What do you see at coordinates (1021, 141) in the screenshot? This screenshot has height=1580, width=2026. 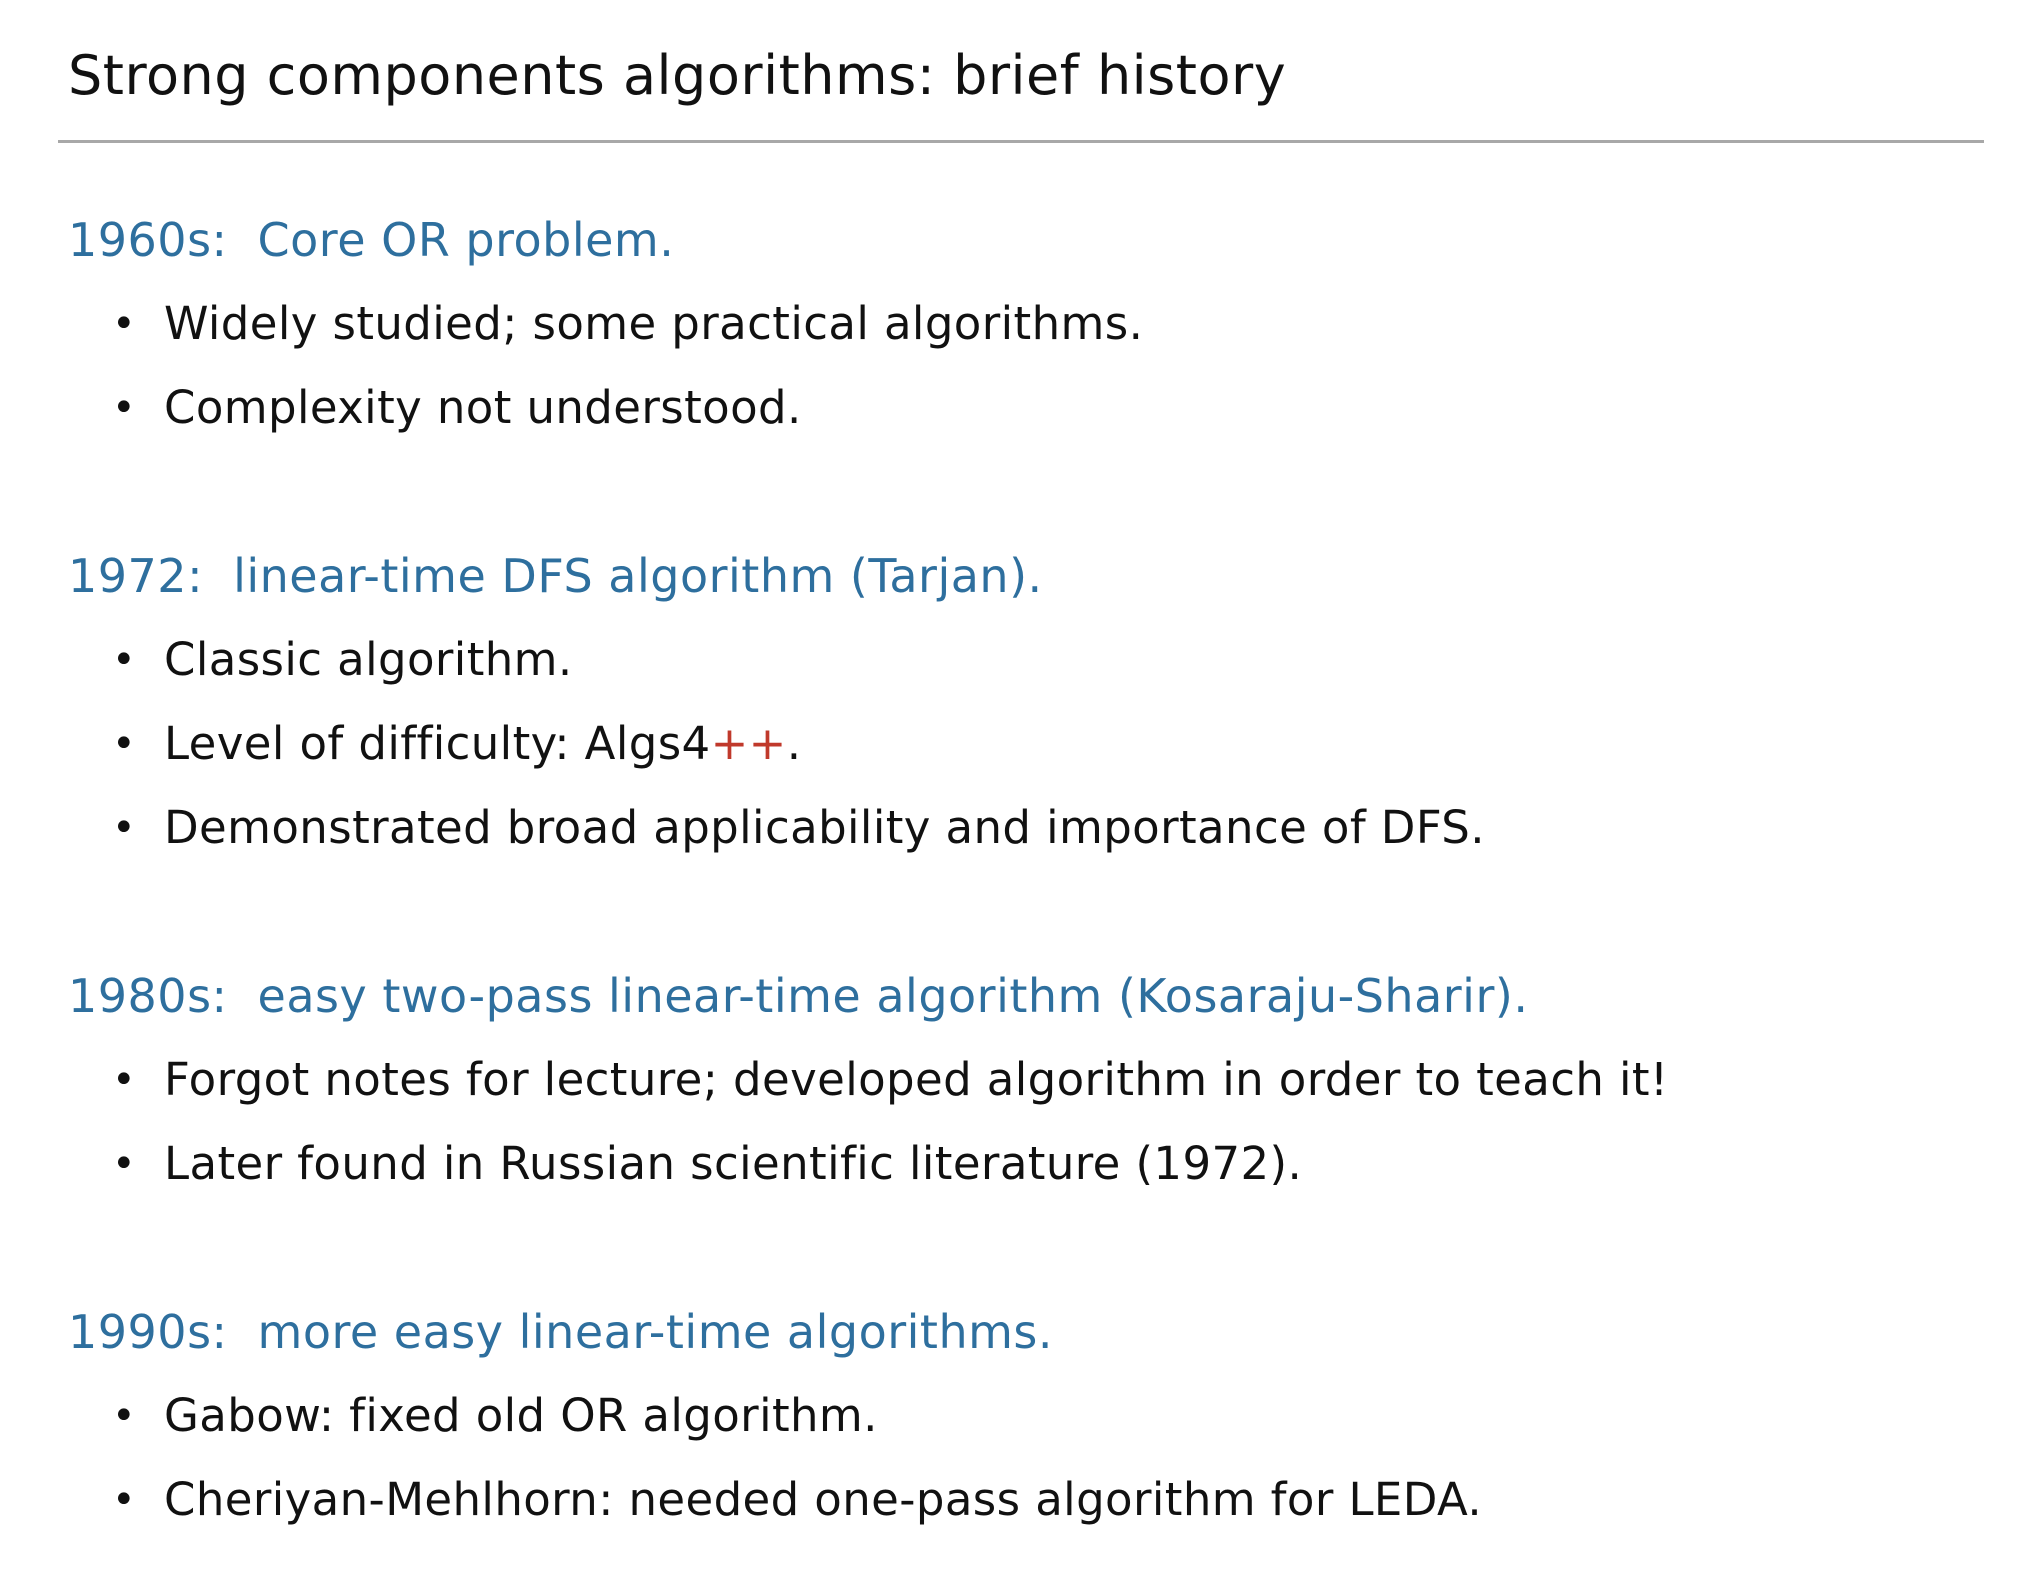 I see `title-divider` at bounding box center [1021, 141].